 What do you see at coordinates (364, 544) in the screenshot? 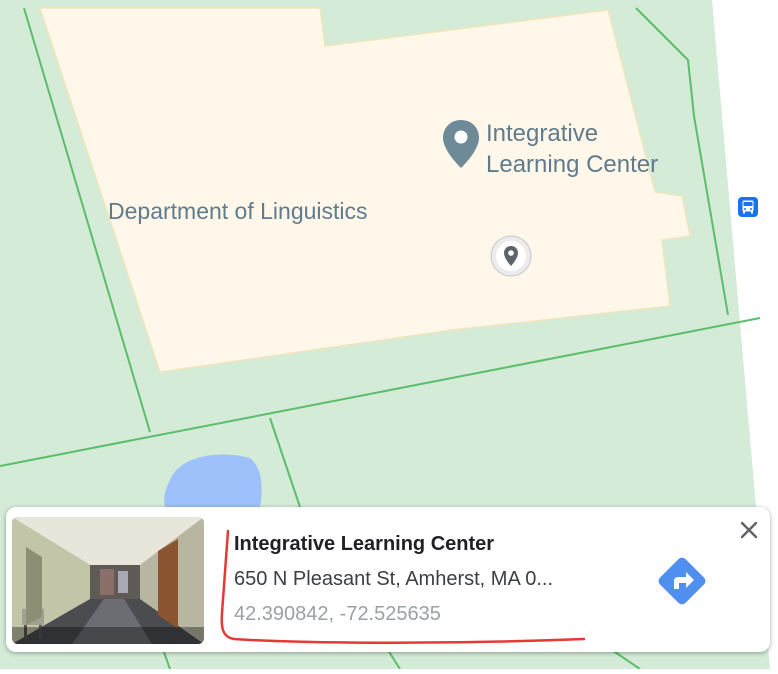
I see `place-name: Integrative Learning Center` at bounding box center [364, 544].